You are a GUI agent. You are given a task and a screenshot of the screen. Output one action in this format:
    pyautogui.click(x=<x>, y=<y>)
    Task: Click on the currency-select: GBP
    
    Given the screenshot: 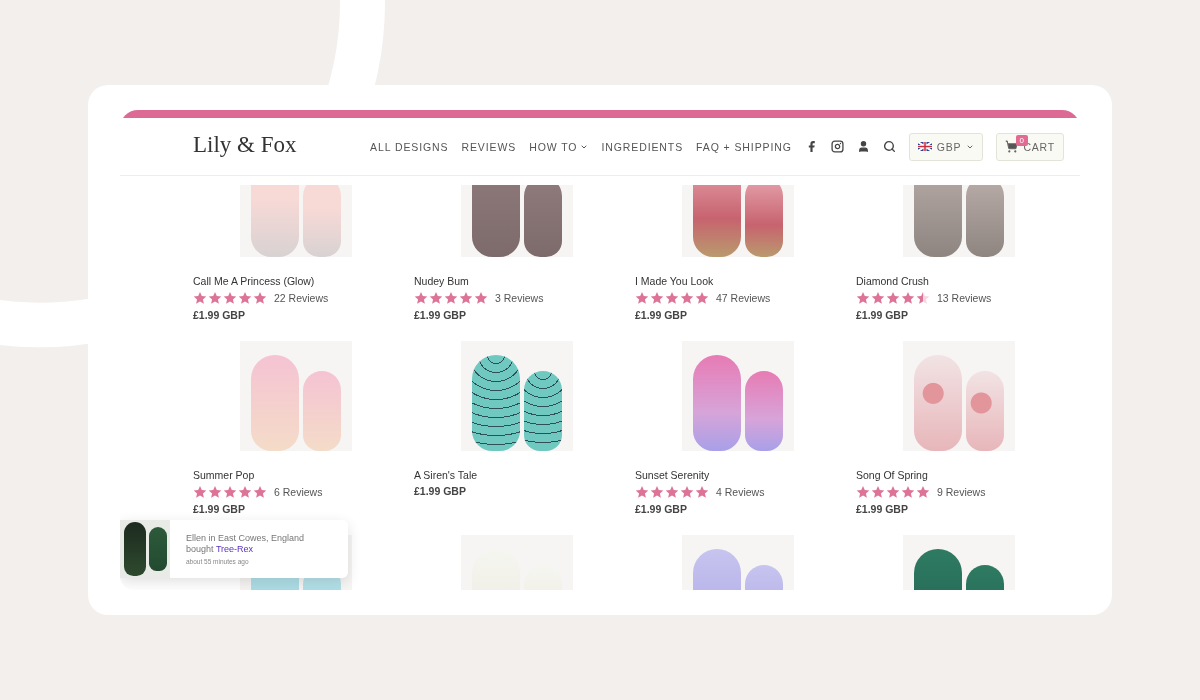 What is the action you would take?
    pyautogui.click(x=946, y=146)
    